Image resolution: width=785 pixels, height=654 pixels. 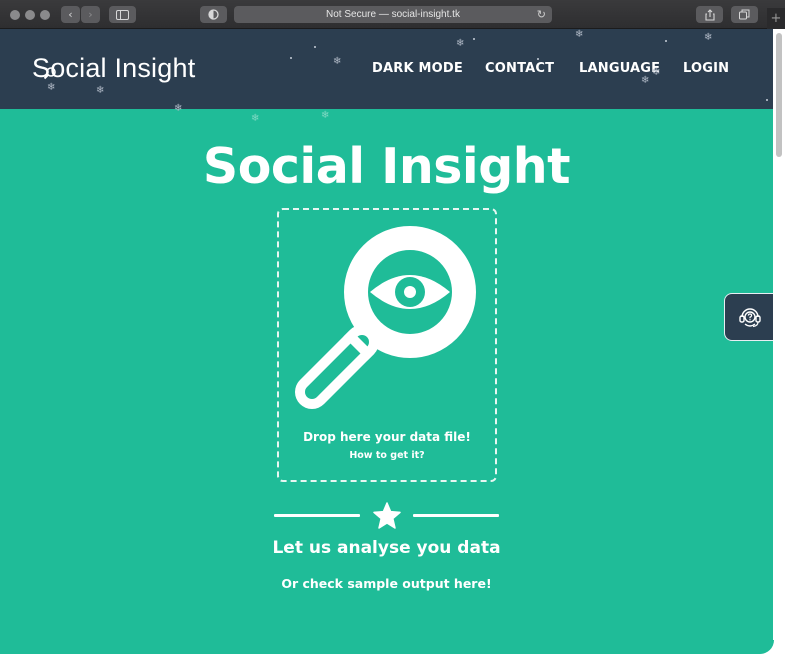 I want to click on chevron-right-icon: ›, so click(x=90, y=14).